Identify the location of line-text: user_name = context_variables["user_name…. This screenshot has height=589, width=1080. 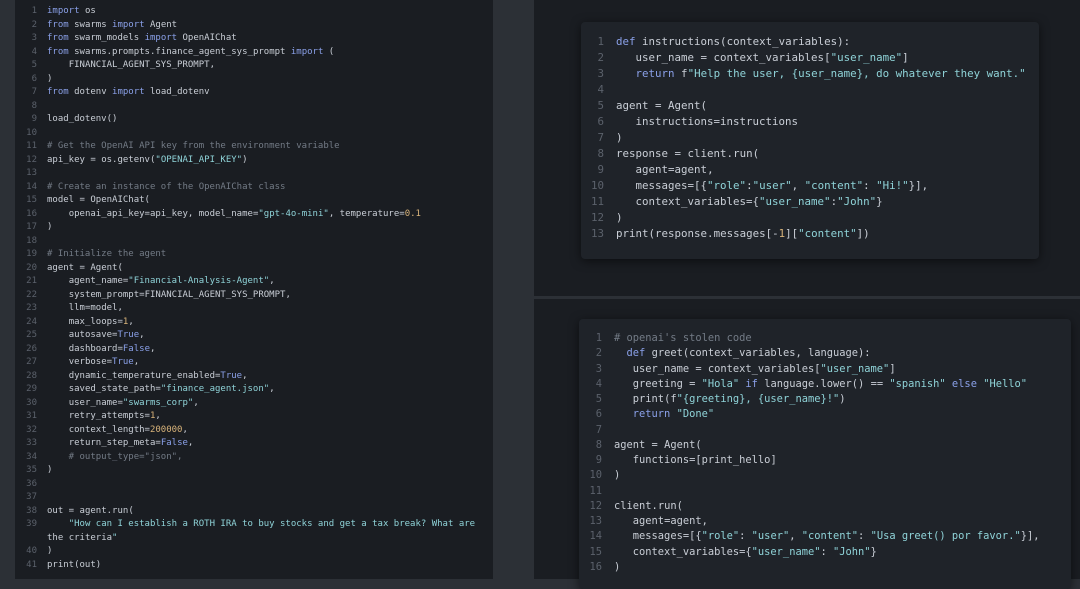
(764, 368).